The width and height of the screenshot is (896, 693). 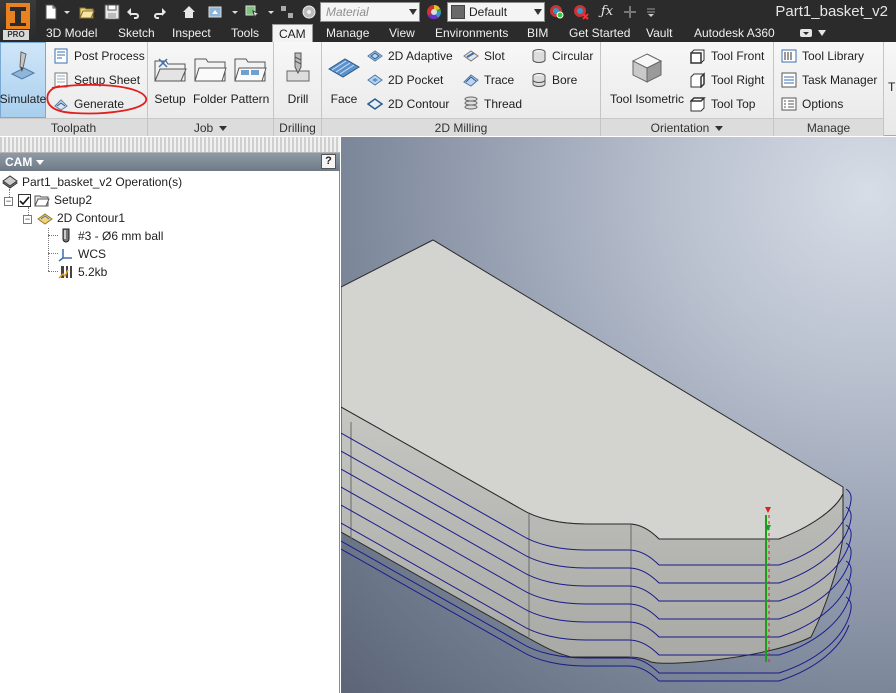 What do you see at coordinates (189, 12) in the screenshot?
I see `home-icon` at bounding box center [189, 12].